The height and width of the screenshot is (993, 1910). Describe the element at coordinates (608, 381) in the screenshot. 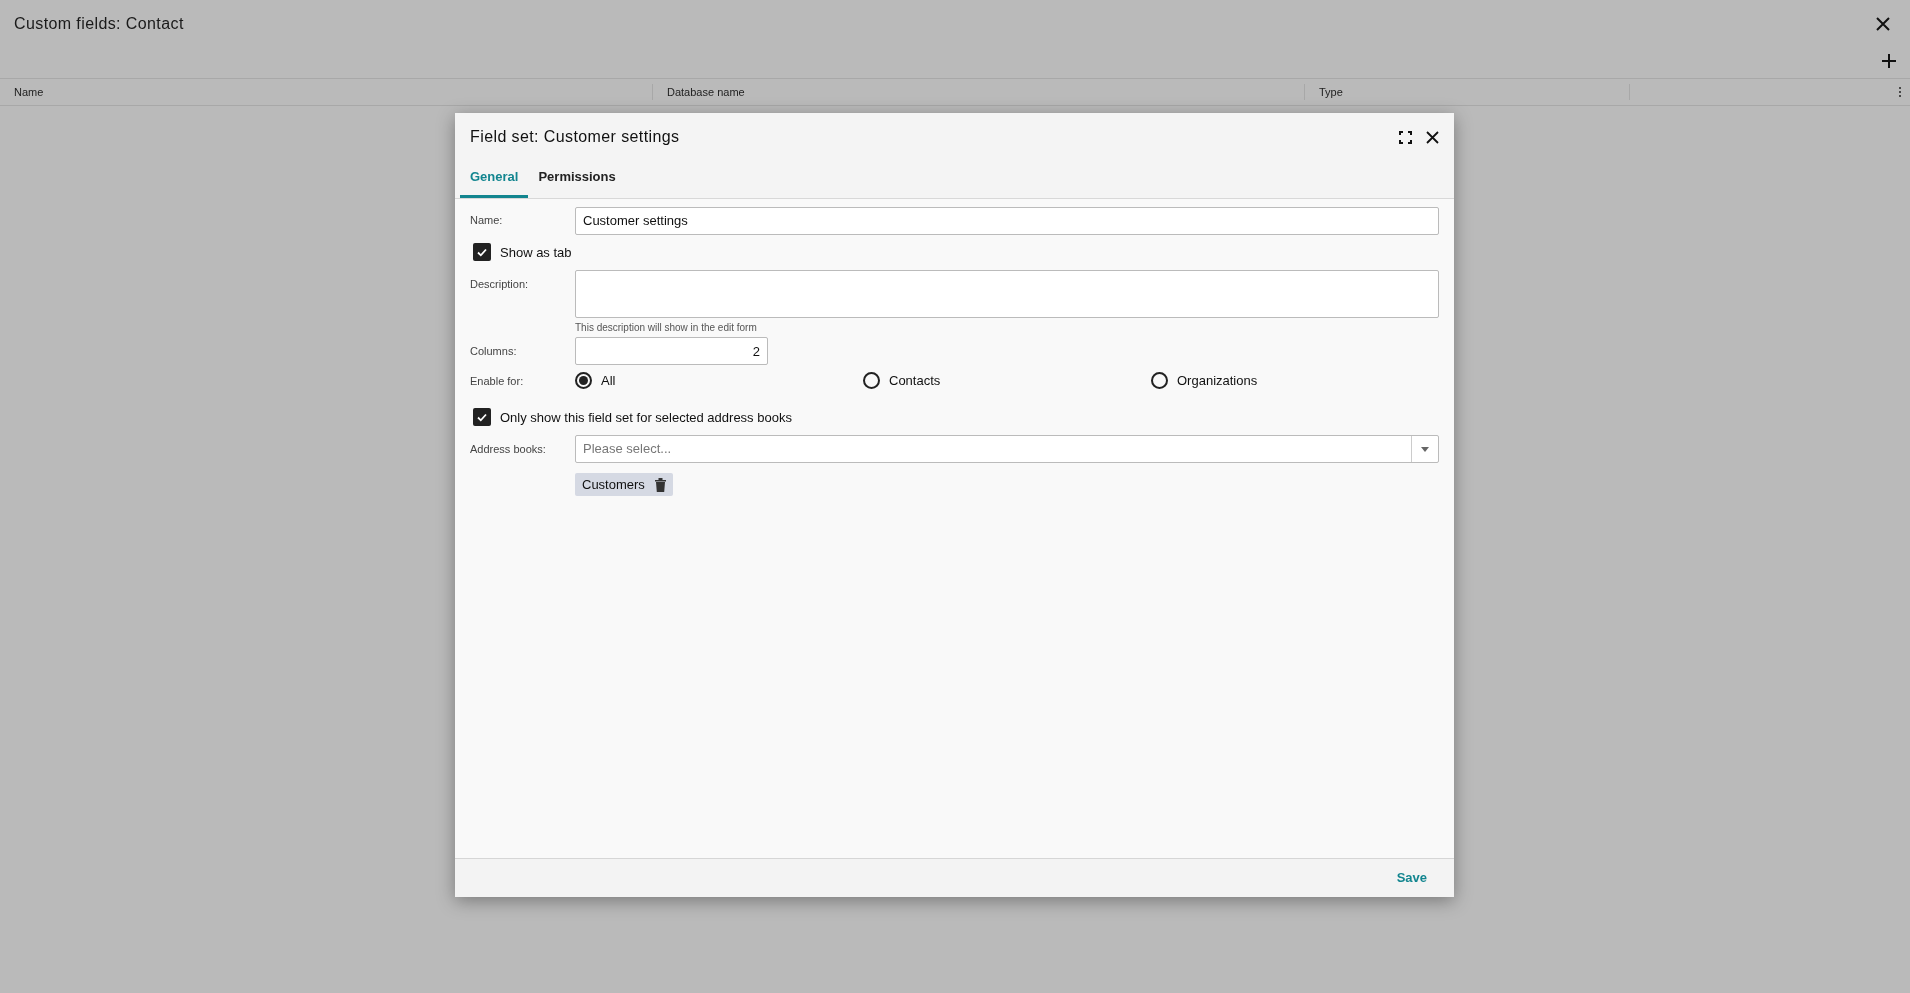

I see `radio-label: All` at that location.